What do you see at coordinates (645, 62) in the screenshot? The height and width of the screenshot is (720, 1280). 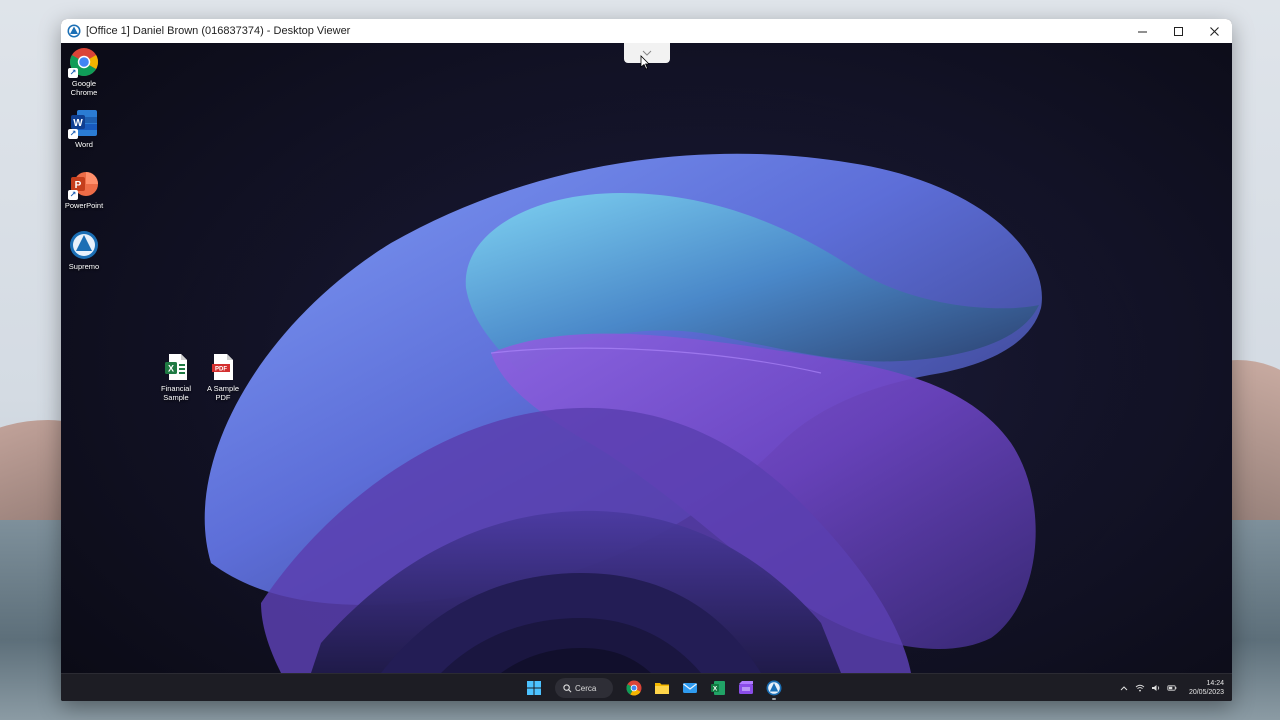 I see `mouse-cursor-icon` at bounding box center [645, 62].